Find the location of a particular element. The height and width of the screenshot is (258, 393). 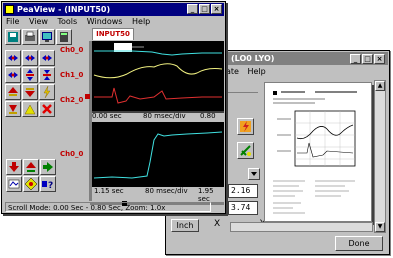

paint-tool-icon is located at coordinates (245, 150).